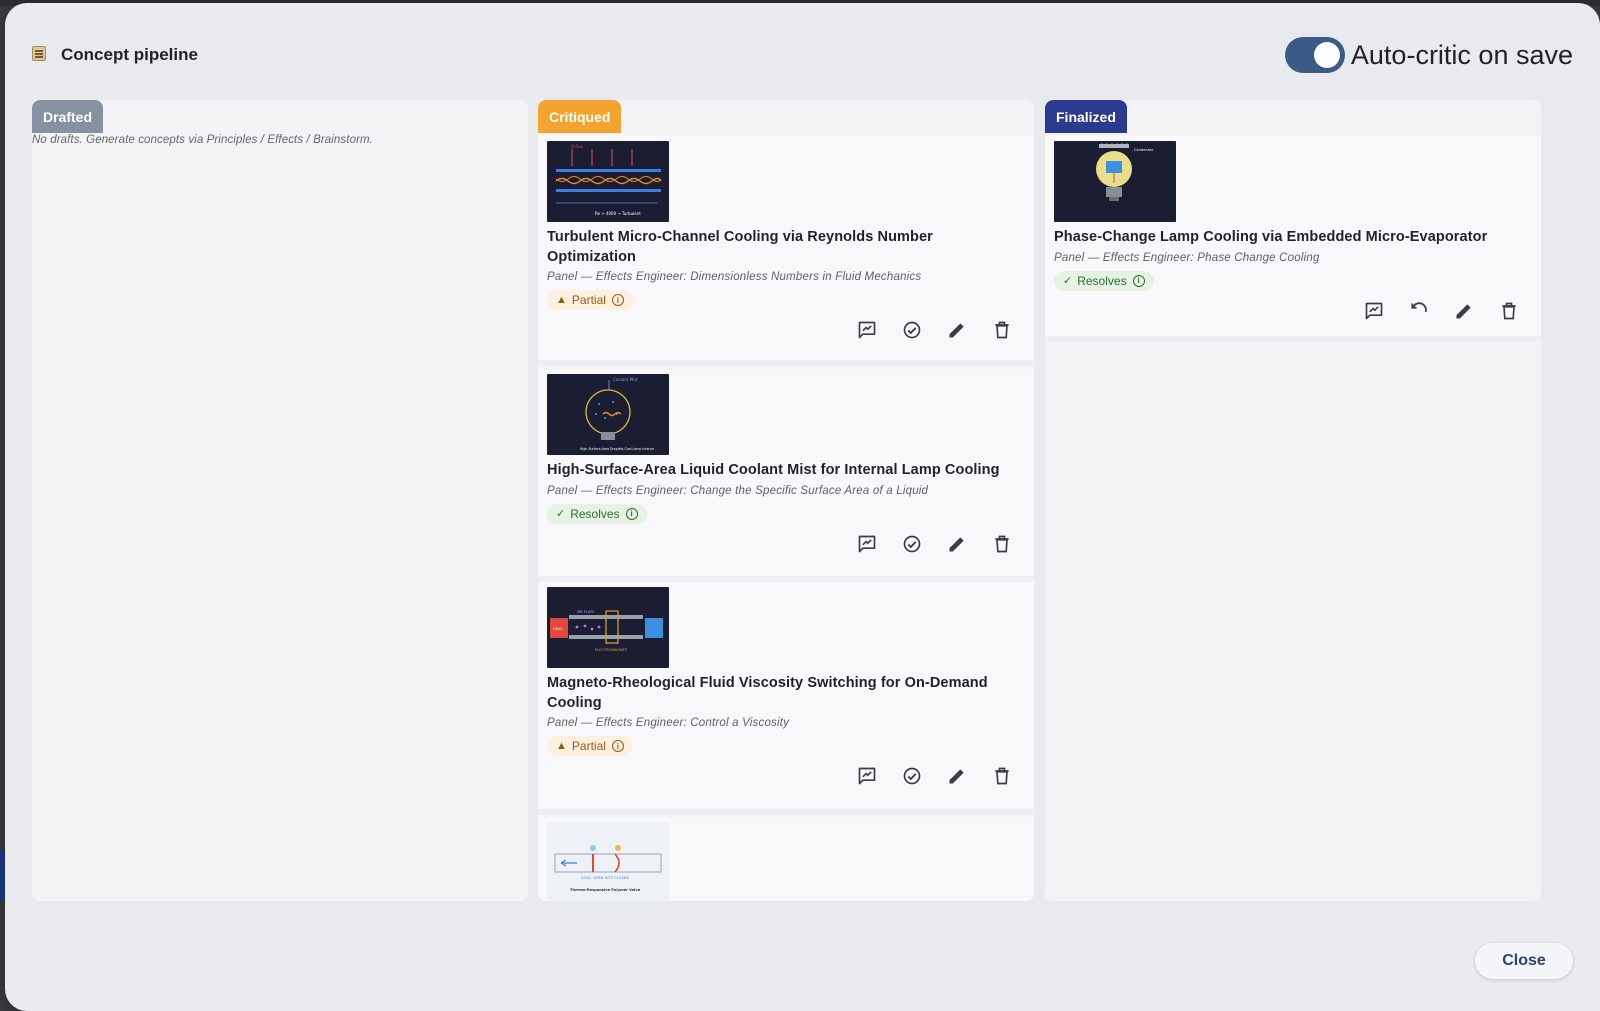 The height and width of the screenshot is (1011, 1600). Describe the element at coordinates (1461, 54) in the screenshot. I see `auto-critic-label: Auto-critic on save` at that location.